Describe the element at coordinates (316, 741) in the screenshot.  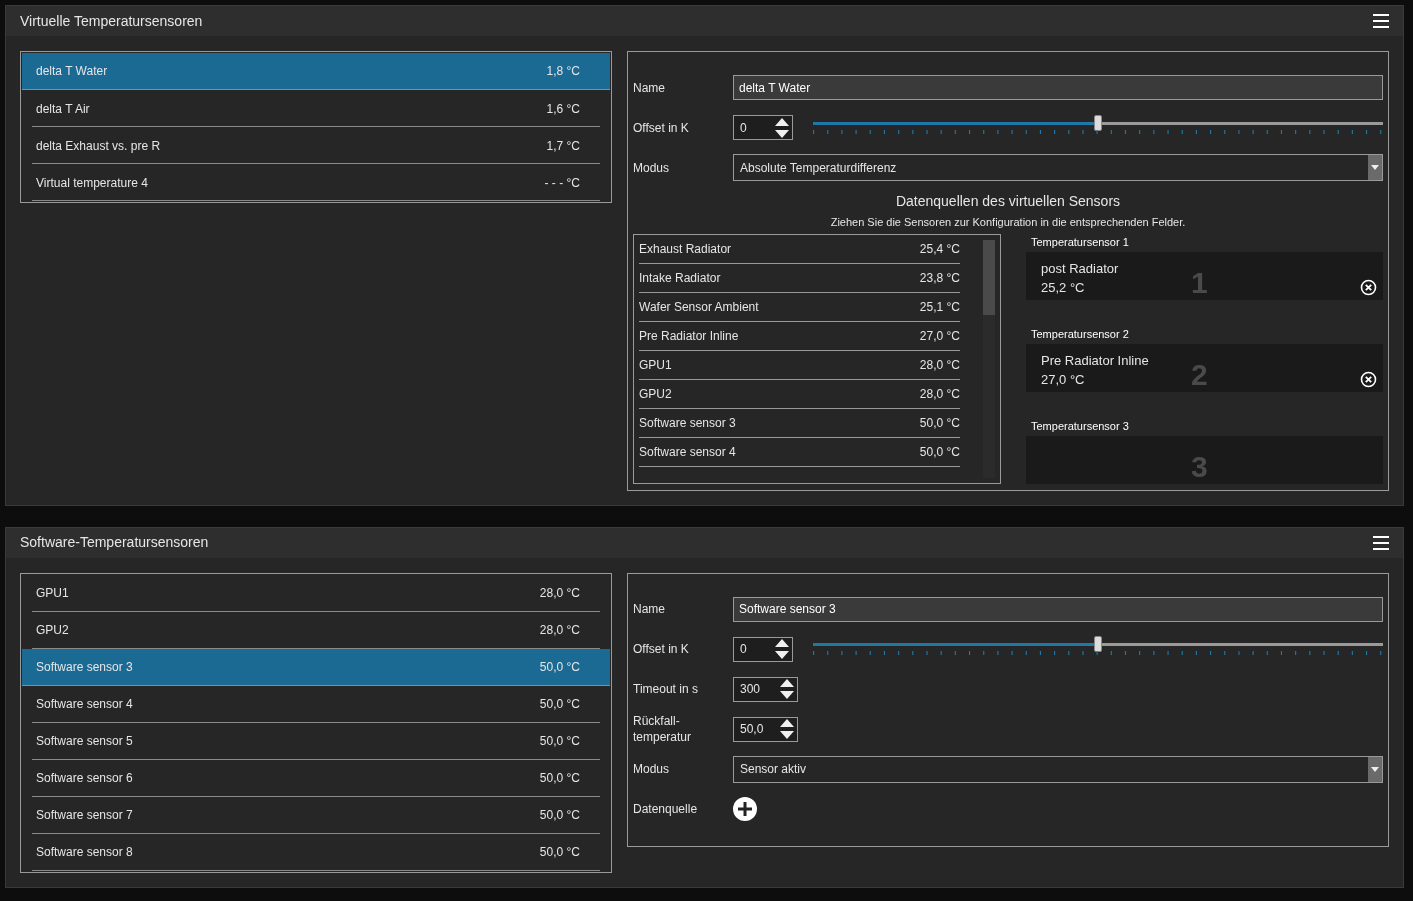
I see `sensor-row: Software sensor 5 50,0 °C` at that location.